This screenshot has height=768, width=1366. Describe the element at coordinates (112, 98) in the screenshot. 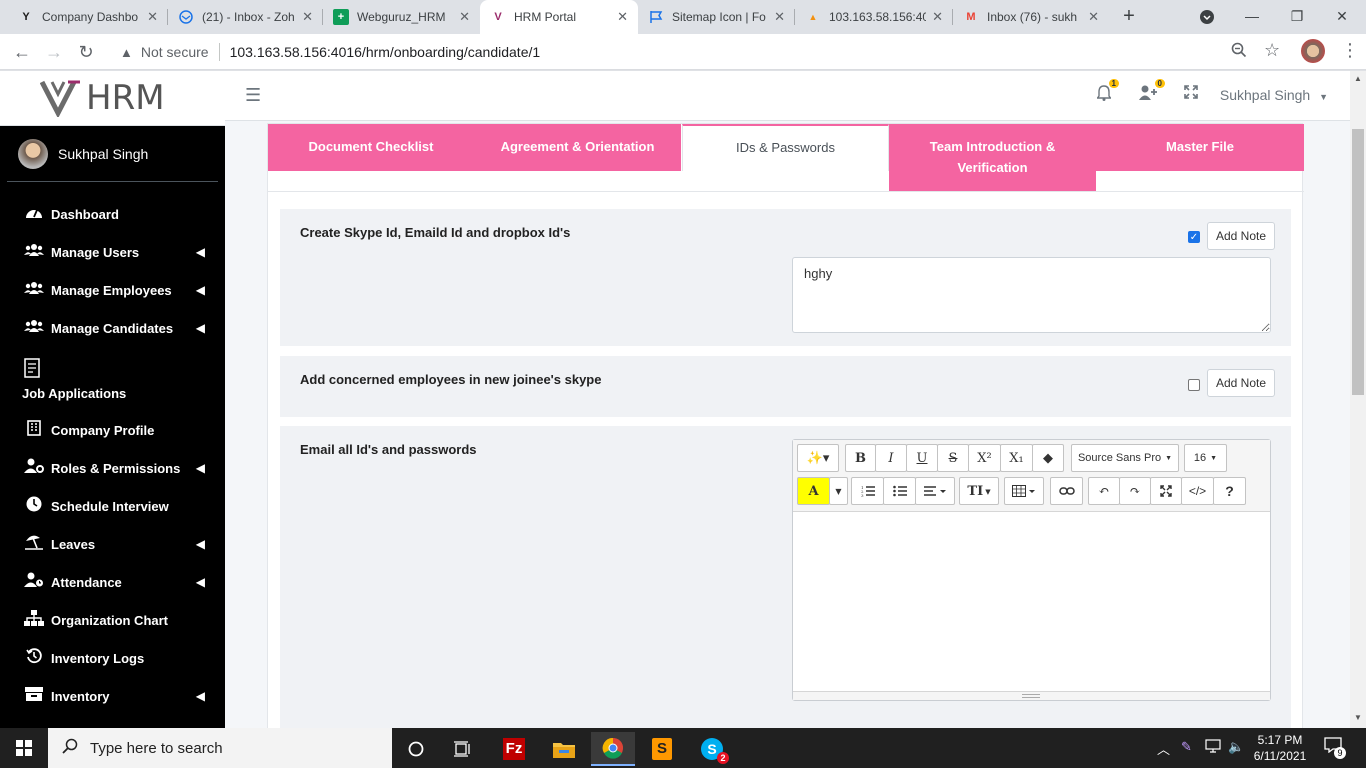

I see `brand-logo: HRM` at that location.